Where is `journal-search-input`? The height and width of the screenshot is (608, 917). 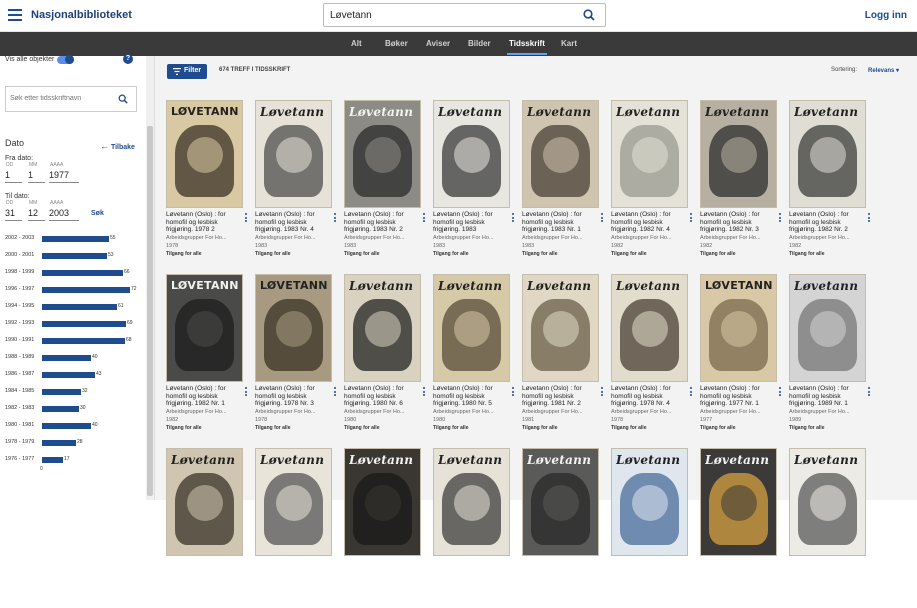
journal-search-input is located at coordinates (60, 98).